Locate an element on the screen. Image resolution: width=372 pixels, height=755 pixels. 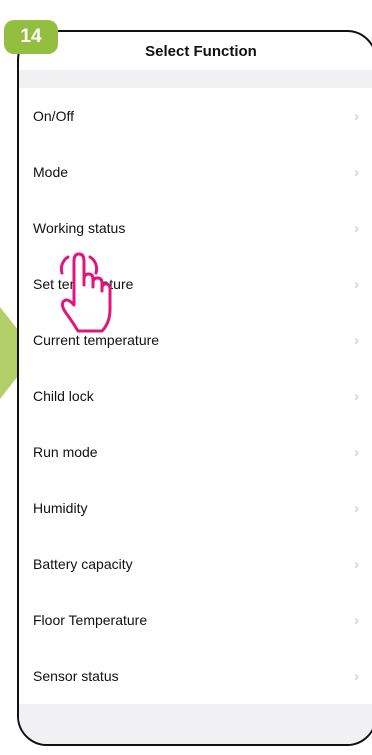
function-label: Current temperature is located at coordinates (96, 340).